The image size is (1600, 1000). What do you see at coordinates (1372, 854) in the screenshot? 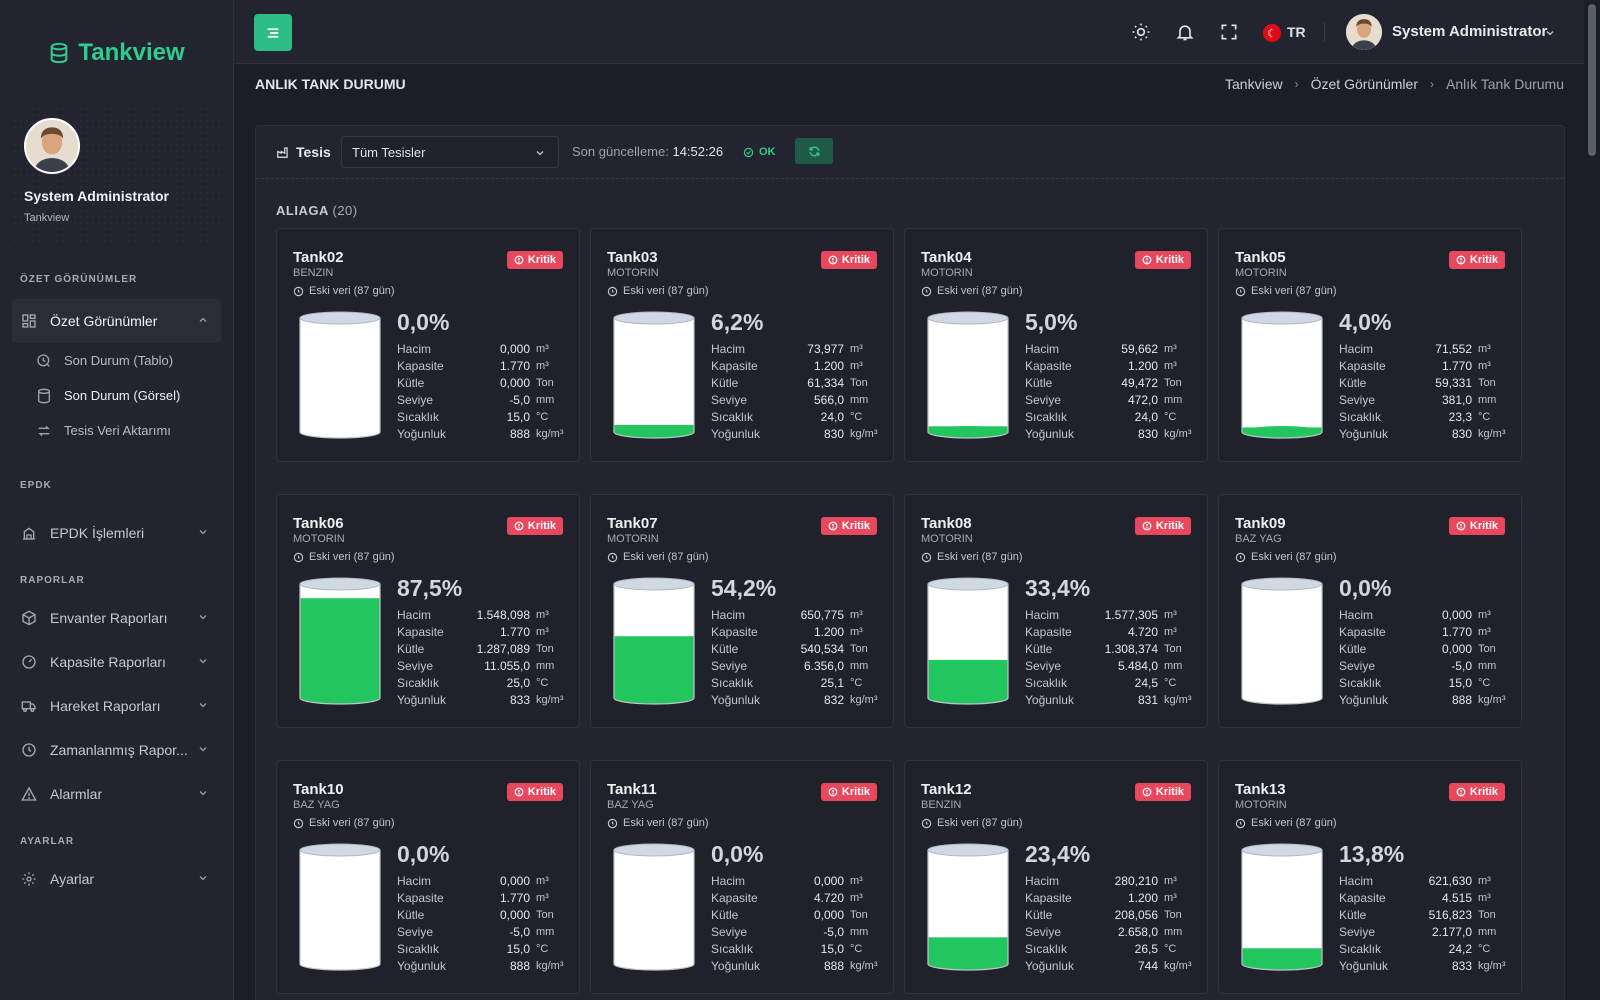
I see `fill-percentage: 13,8%` at bounding box center [1372, 854].